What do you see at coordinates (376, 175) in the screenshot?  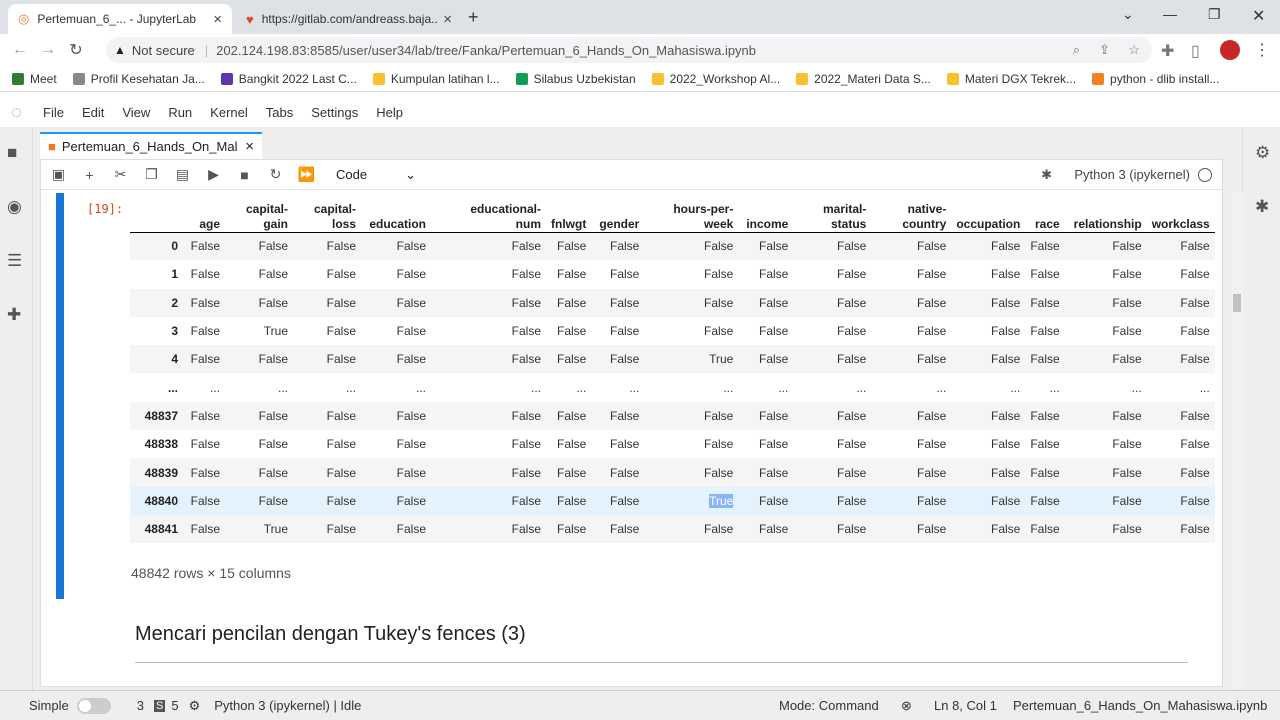 I see `cell-type-select: Code ⌄` at bounding box center [376, 175].